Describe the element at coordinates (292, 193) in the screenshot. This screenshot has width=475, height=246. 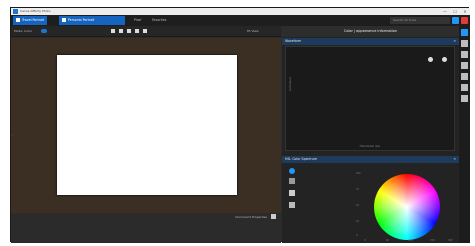
I see `eyedropper-icon` at that location.